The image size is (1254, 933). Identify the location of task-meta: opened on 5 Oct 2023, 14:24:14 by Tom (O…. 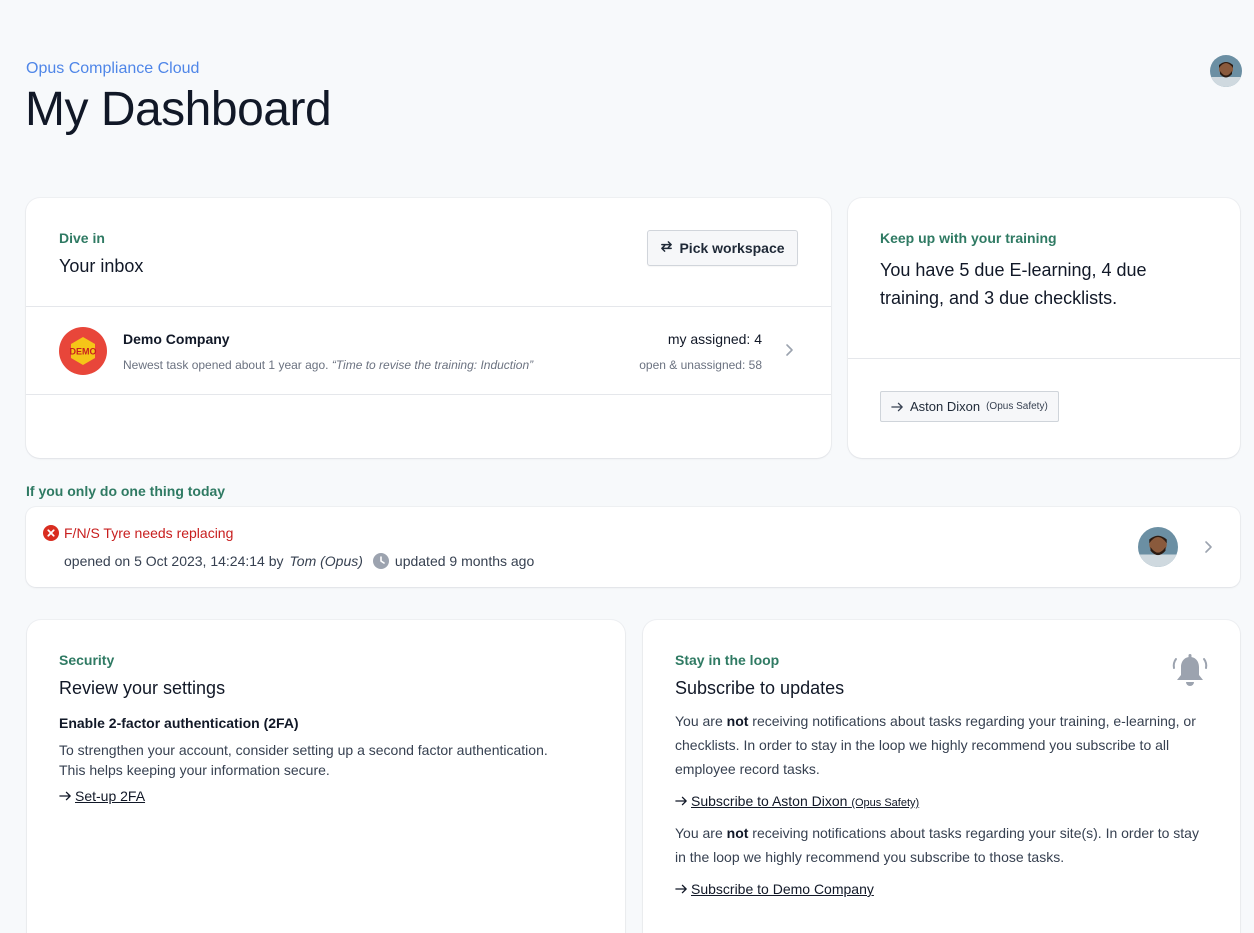
(299, 561).